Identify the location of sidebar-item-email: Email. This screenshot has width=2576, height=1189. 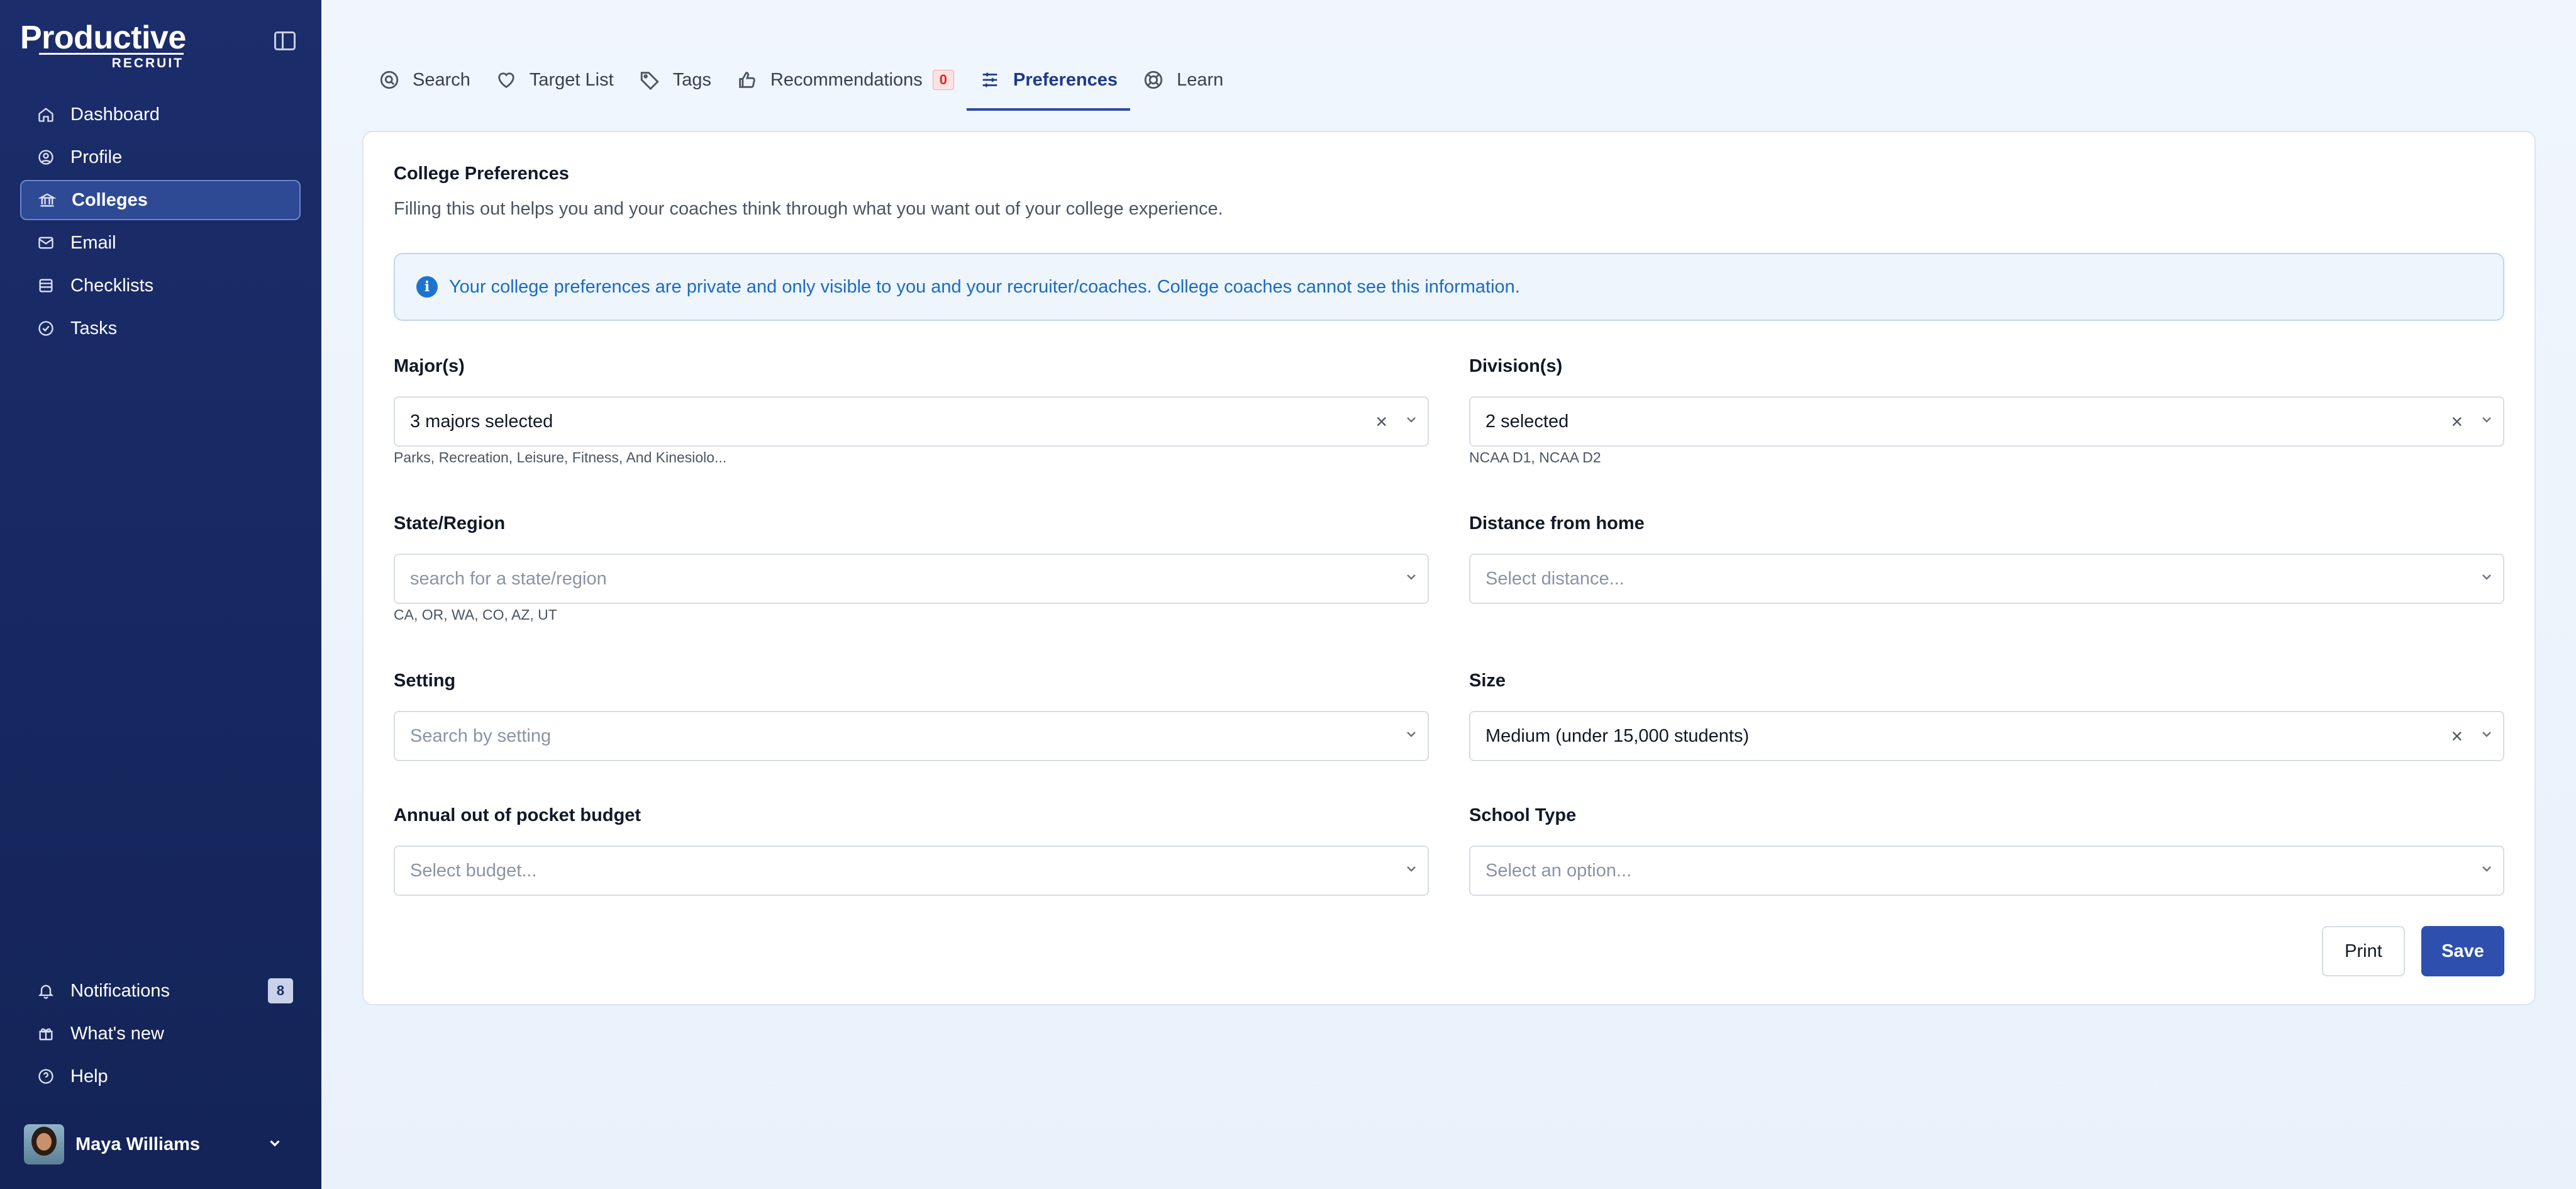
(160, 243).